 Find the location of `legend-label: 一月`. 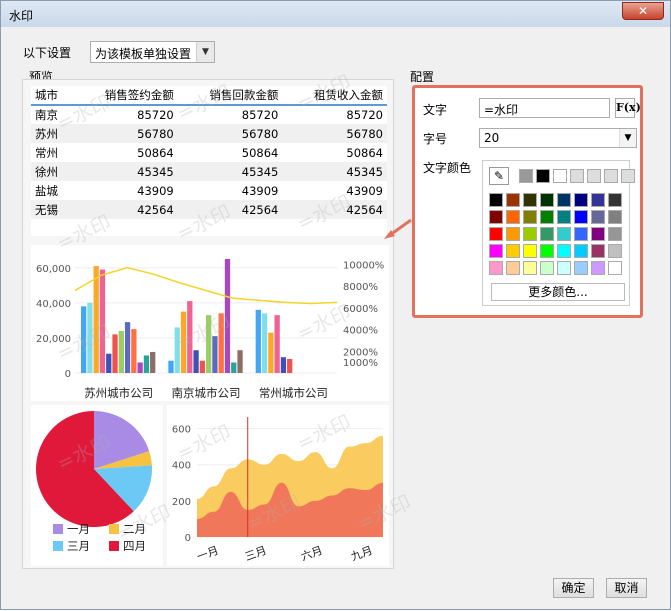

legend-label: 一月 is located at coordinates (78, 529).